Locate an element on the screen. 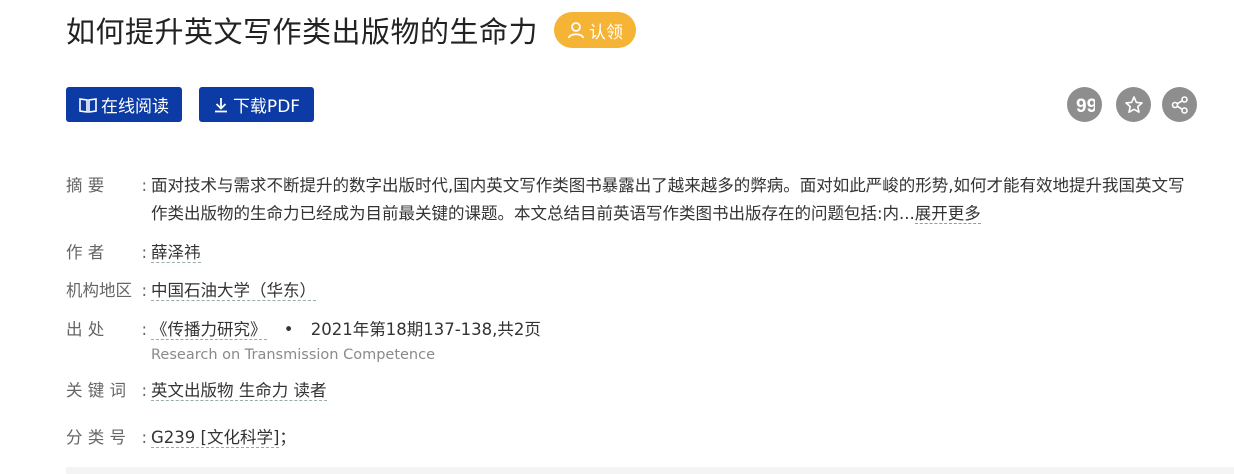 The image size is (1234, 474). page-title: 如何提升英文写作类出版物的生命力 is located at coordinates (302, 32).